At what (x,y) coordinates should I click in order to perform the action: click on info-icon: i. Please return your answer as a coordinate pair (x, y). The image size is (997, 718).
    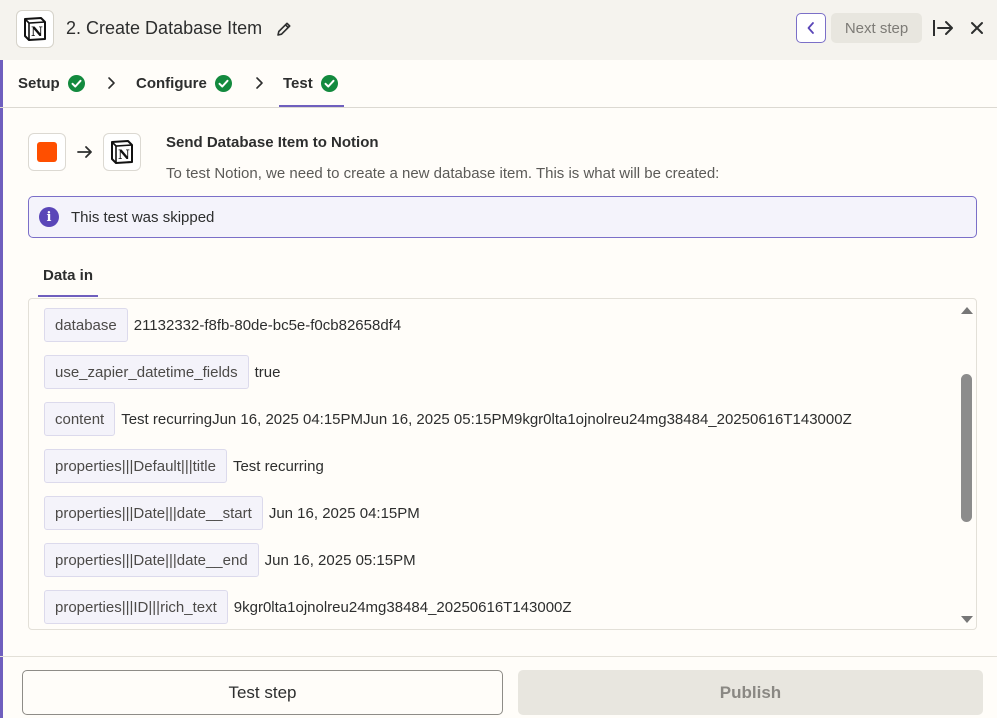
    Looking at the image, I should click on (49, 217).